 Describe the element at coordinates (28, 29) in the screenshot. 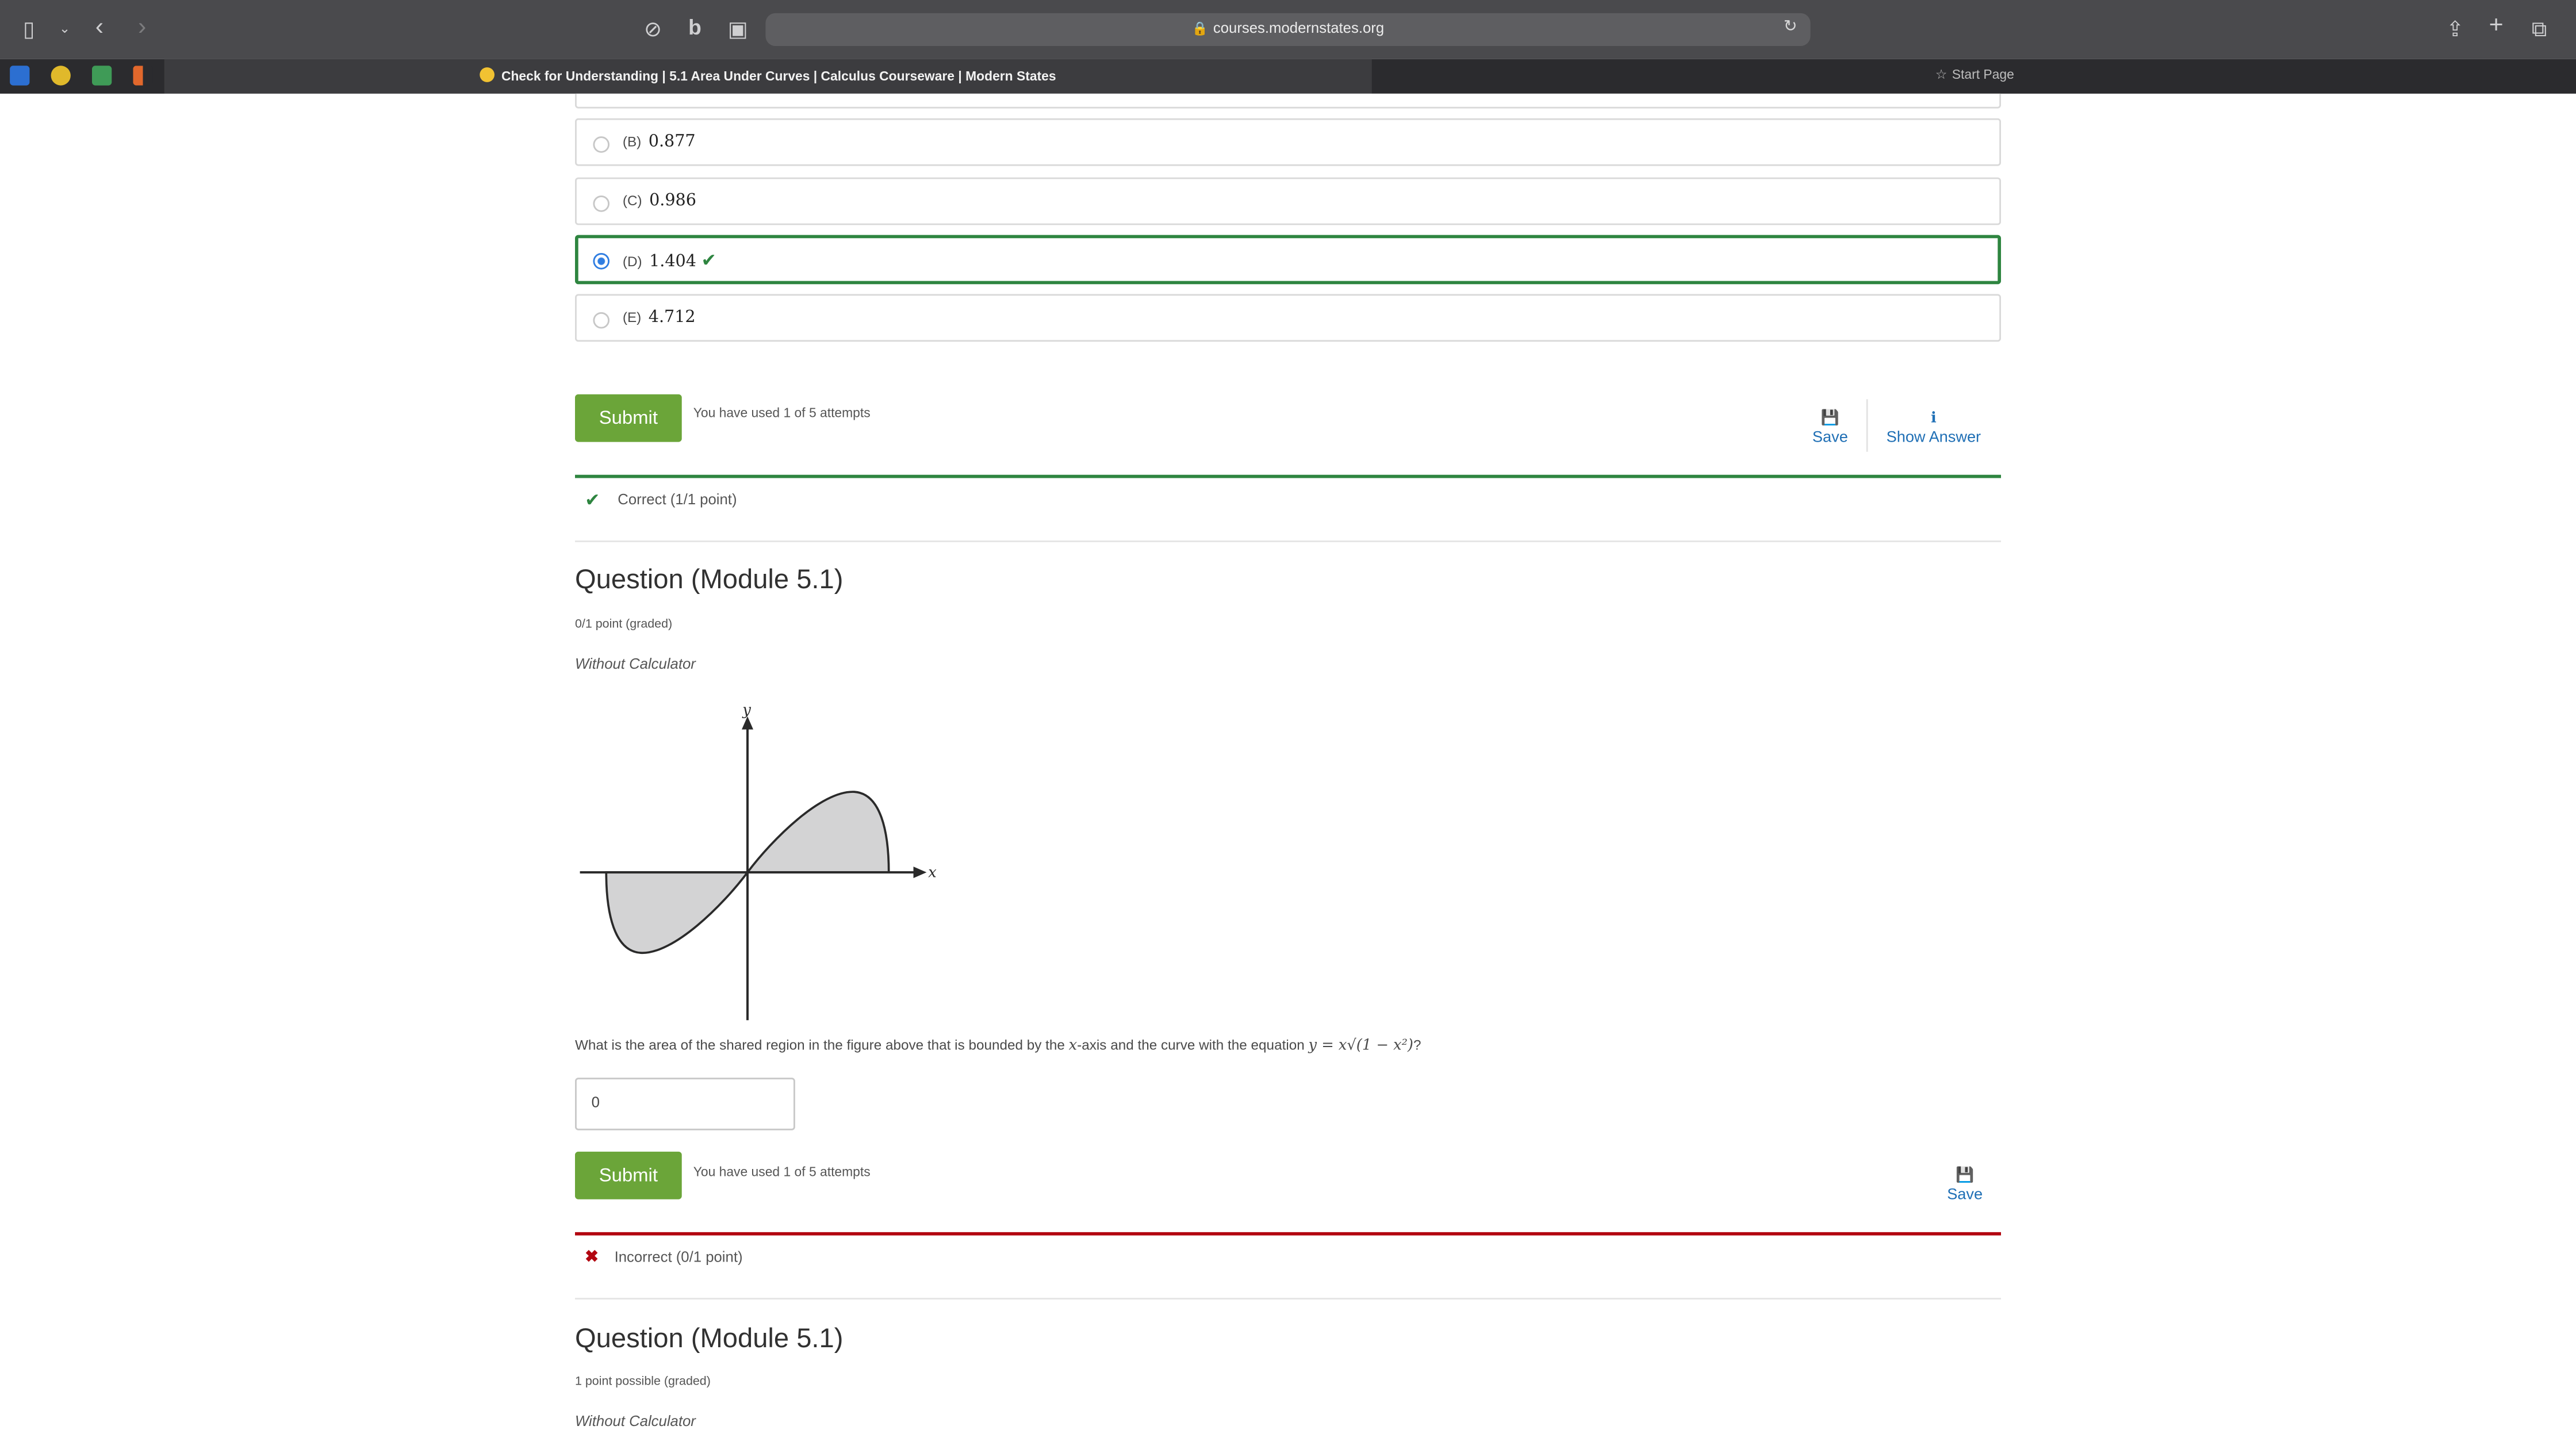

I see `sidebar-toggle-icon: ▯` at that location.